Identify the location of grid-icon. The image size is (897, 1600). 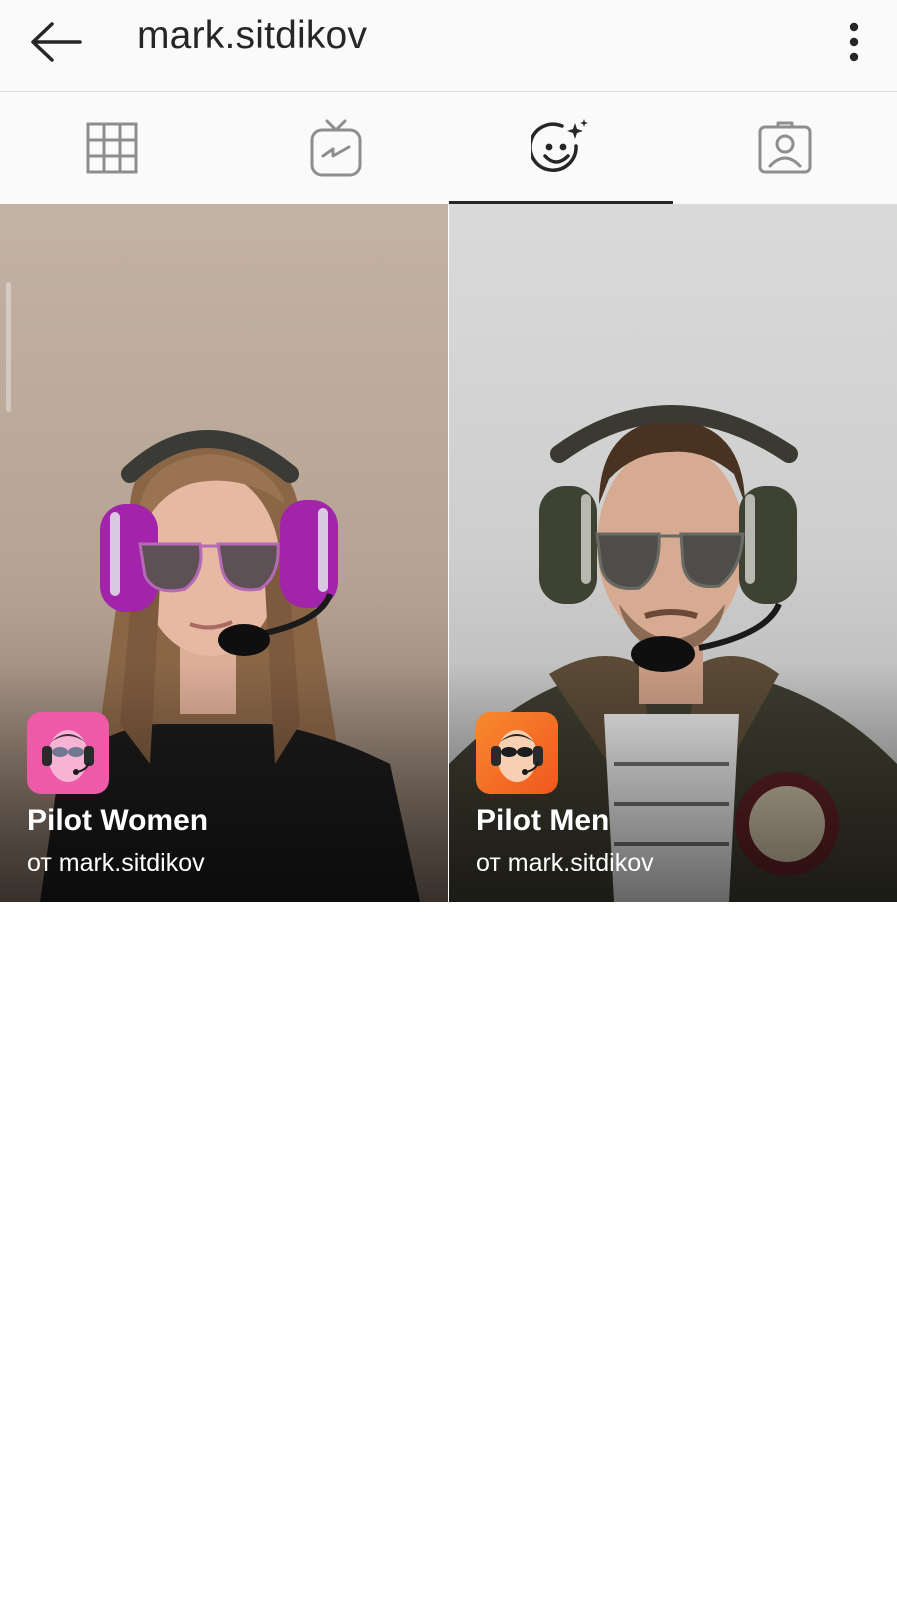
(112, 148).